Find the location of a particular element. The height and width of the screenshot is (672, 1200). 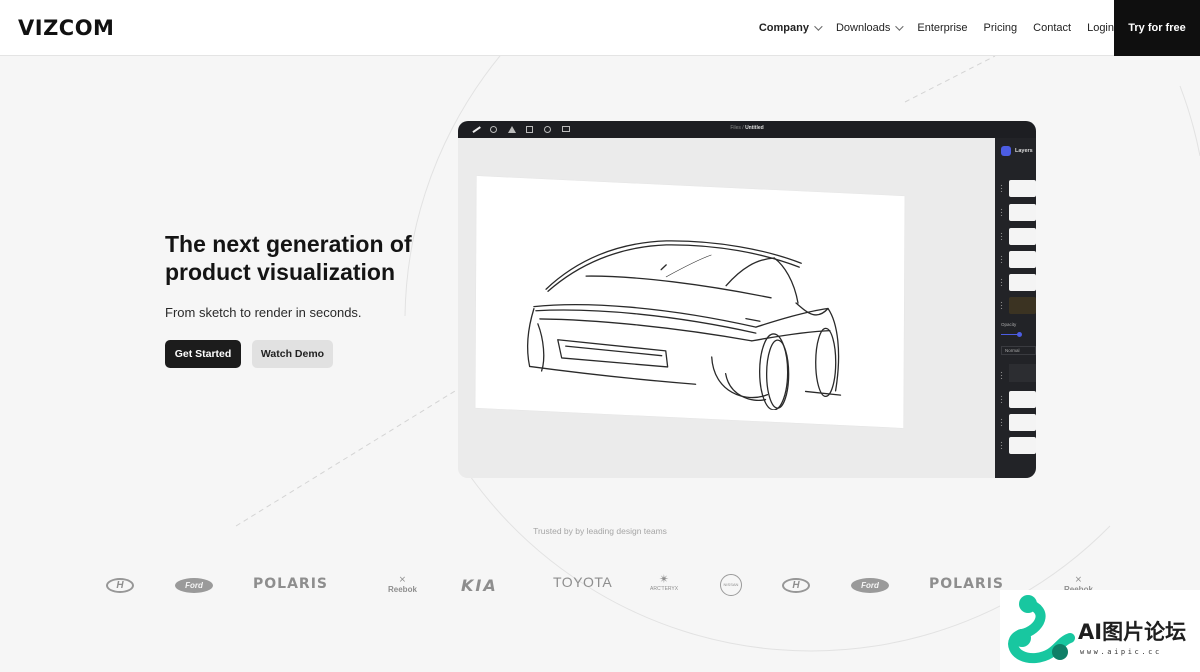

arcteryx-logo-text: ARC'TERYX is located at coordinates (664, 589).